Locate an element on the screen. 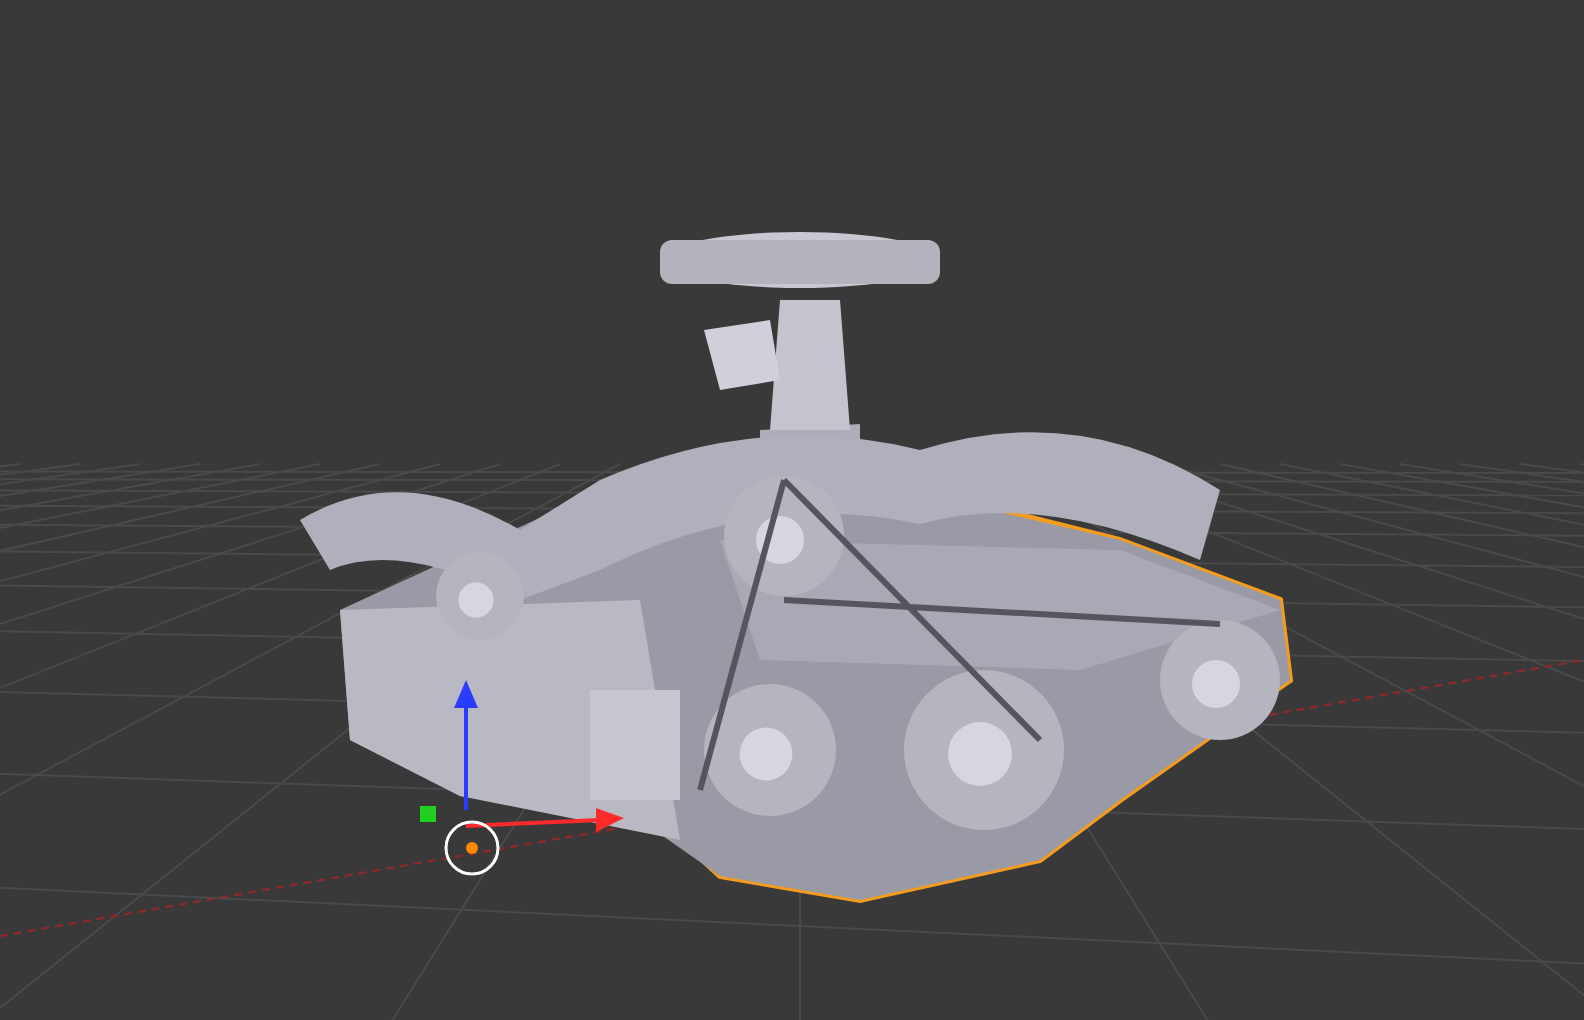 This screenshot has height=1020, width=1584. transform-gizmo-drawing is located at coordinates (522, 756).